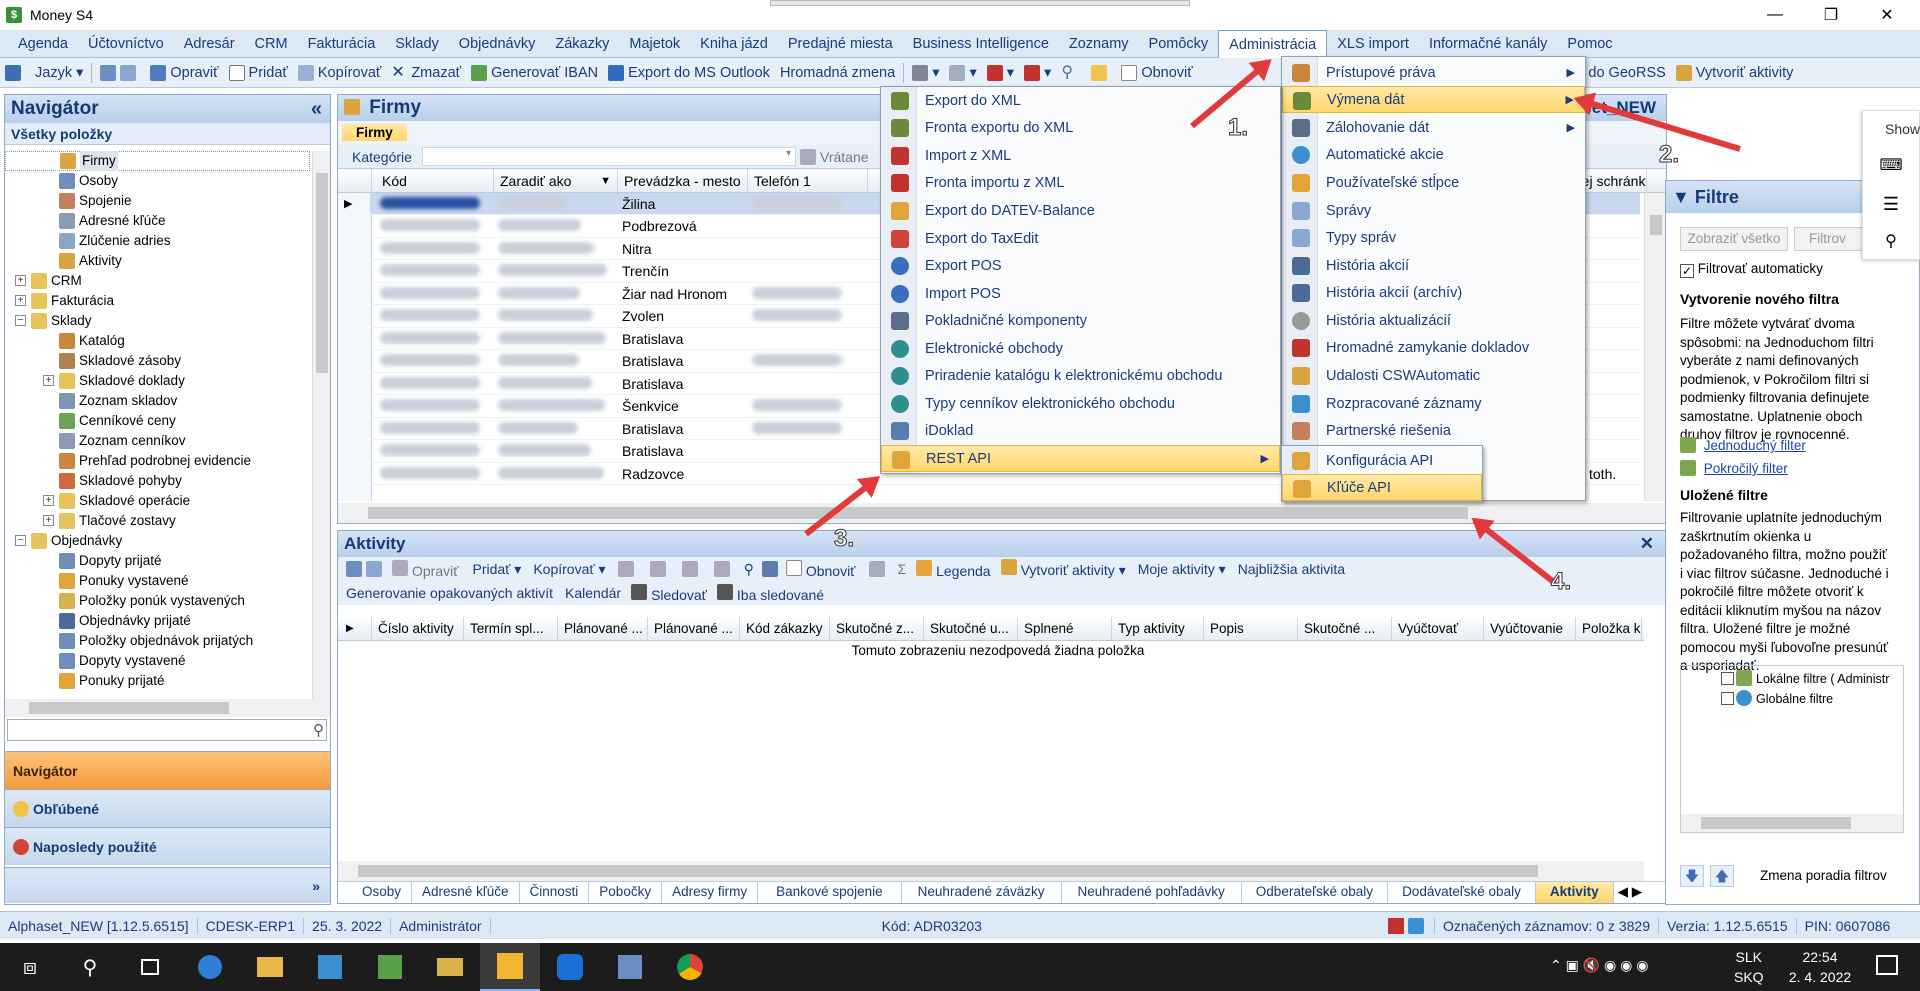  I want to click on aktivity-hscrollbar, so click(991, 871).